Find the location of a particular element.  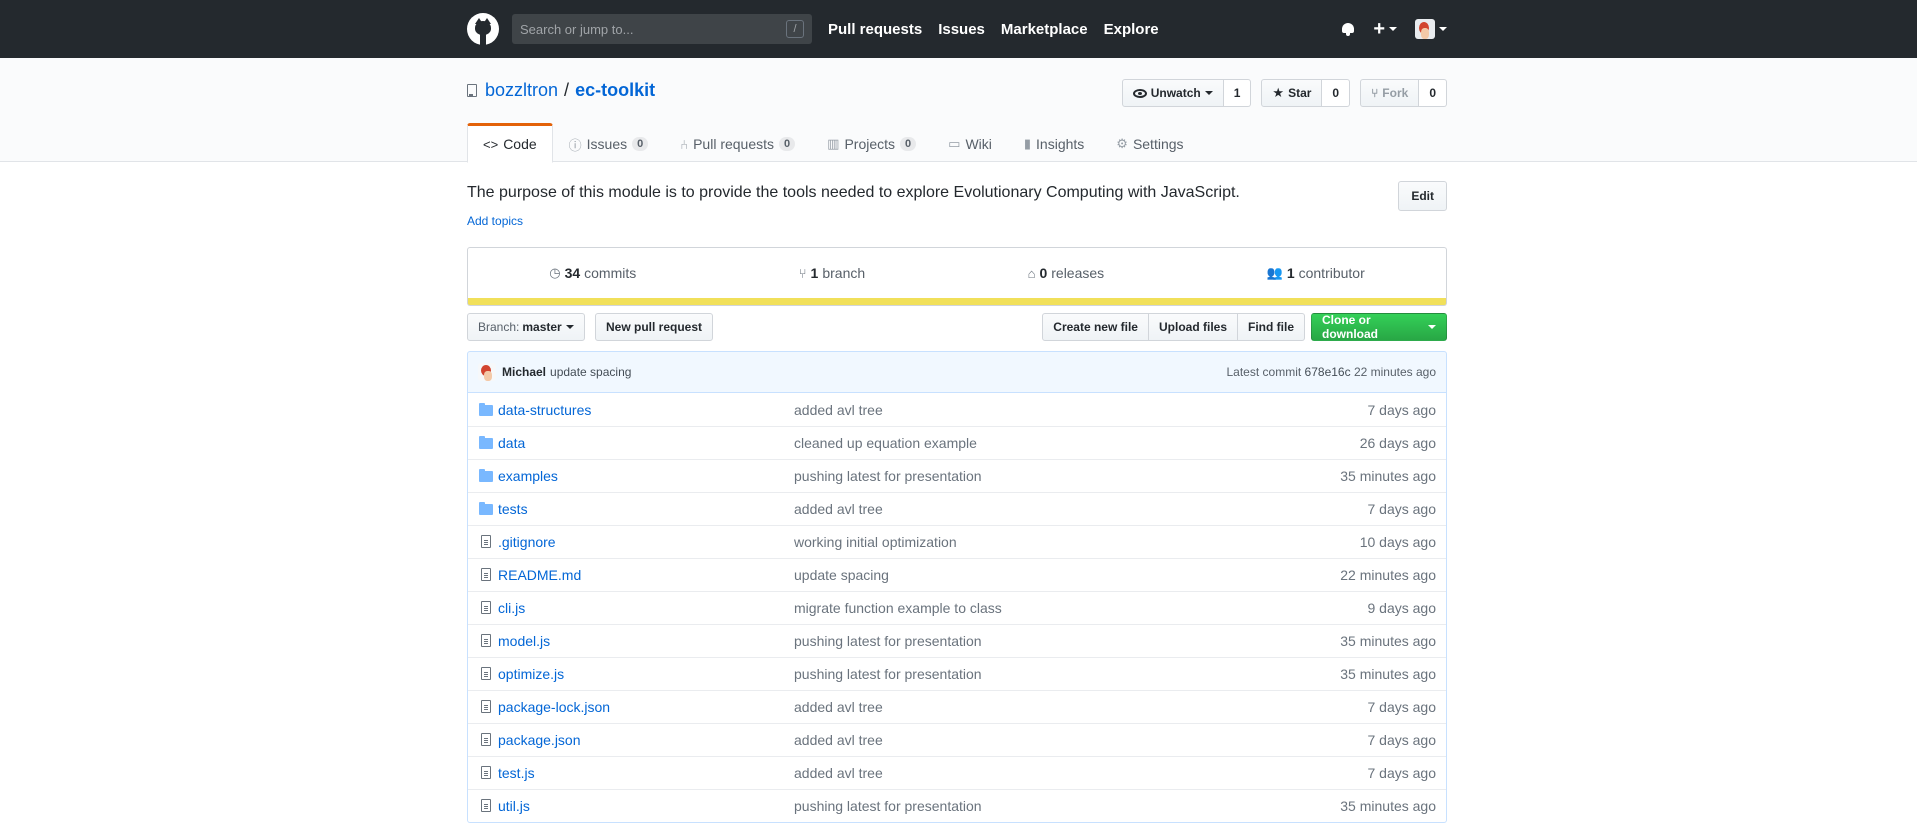

nav-explore: Explore is located at coordinates (1131, 29).